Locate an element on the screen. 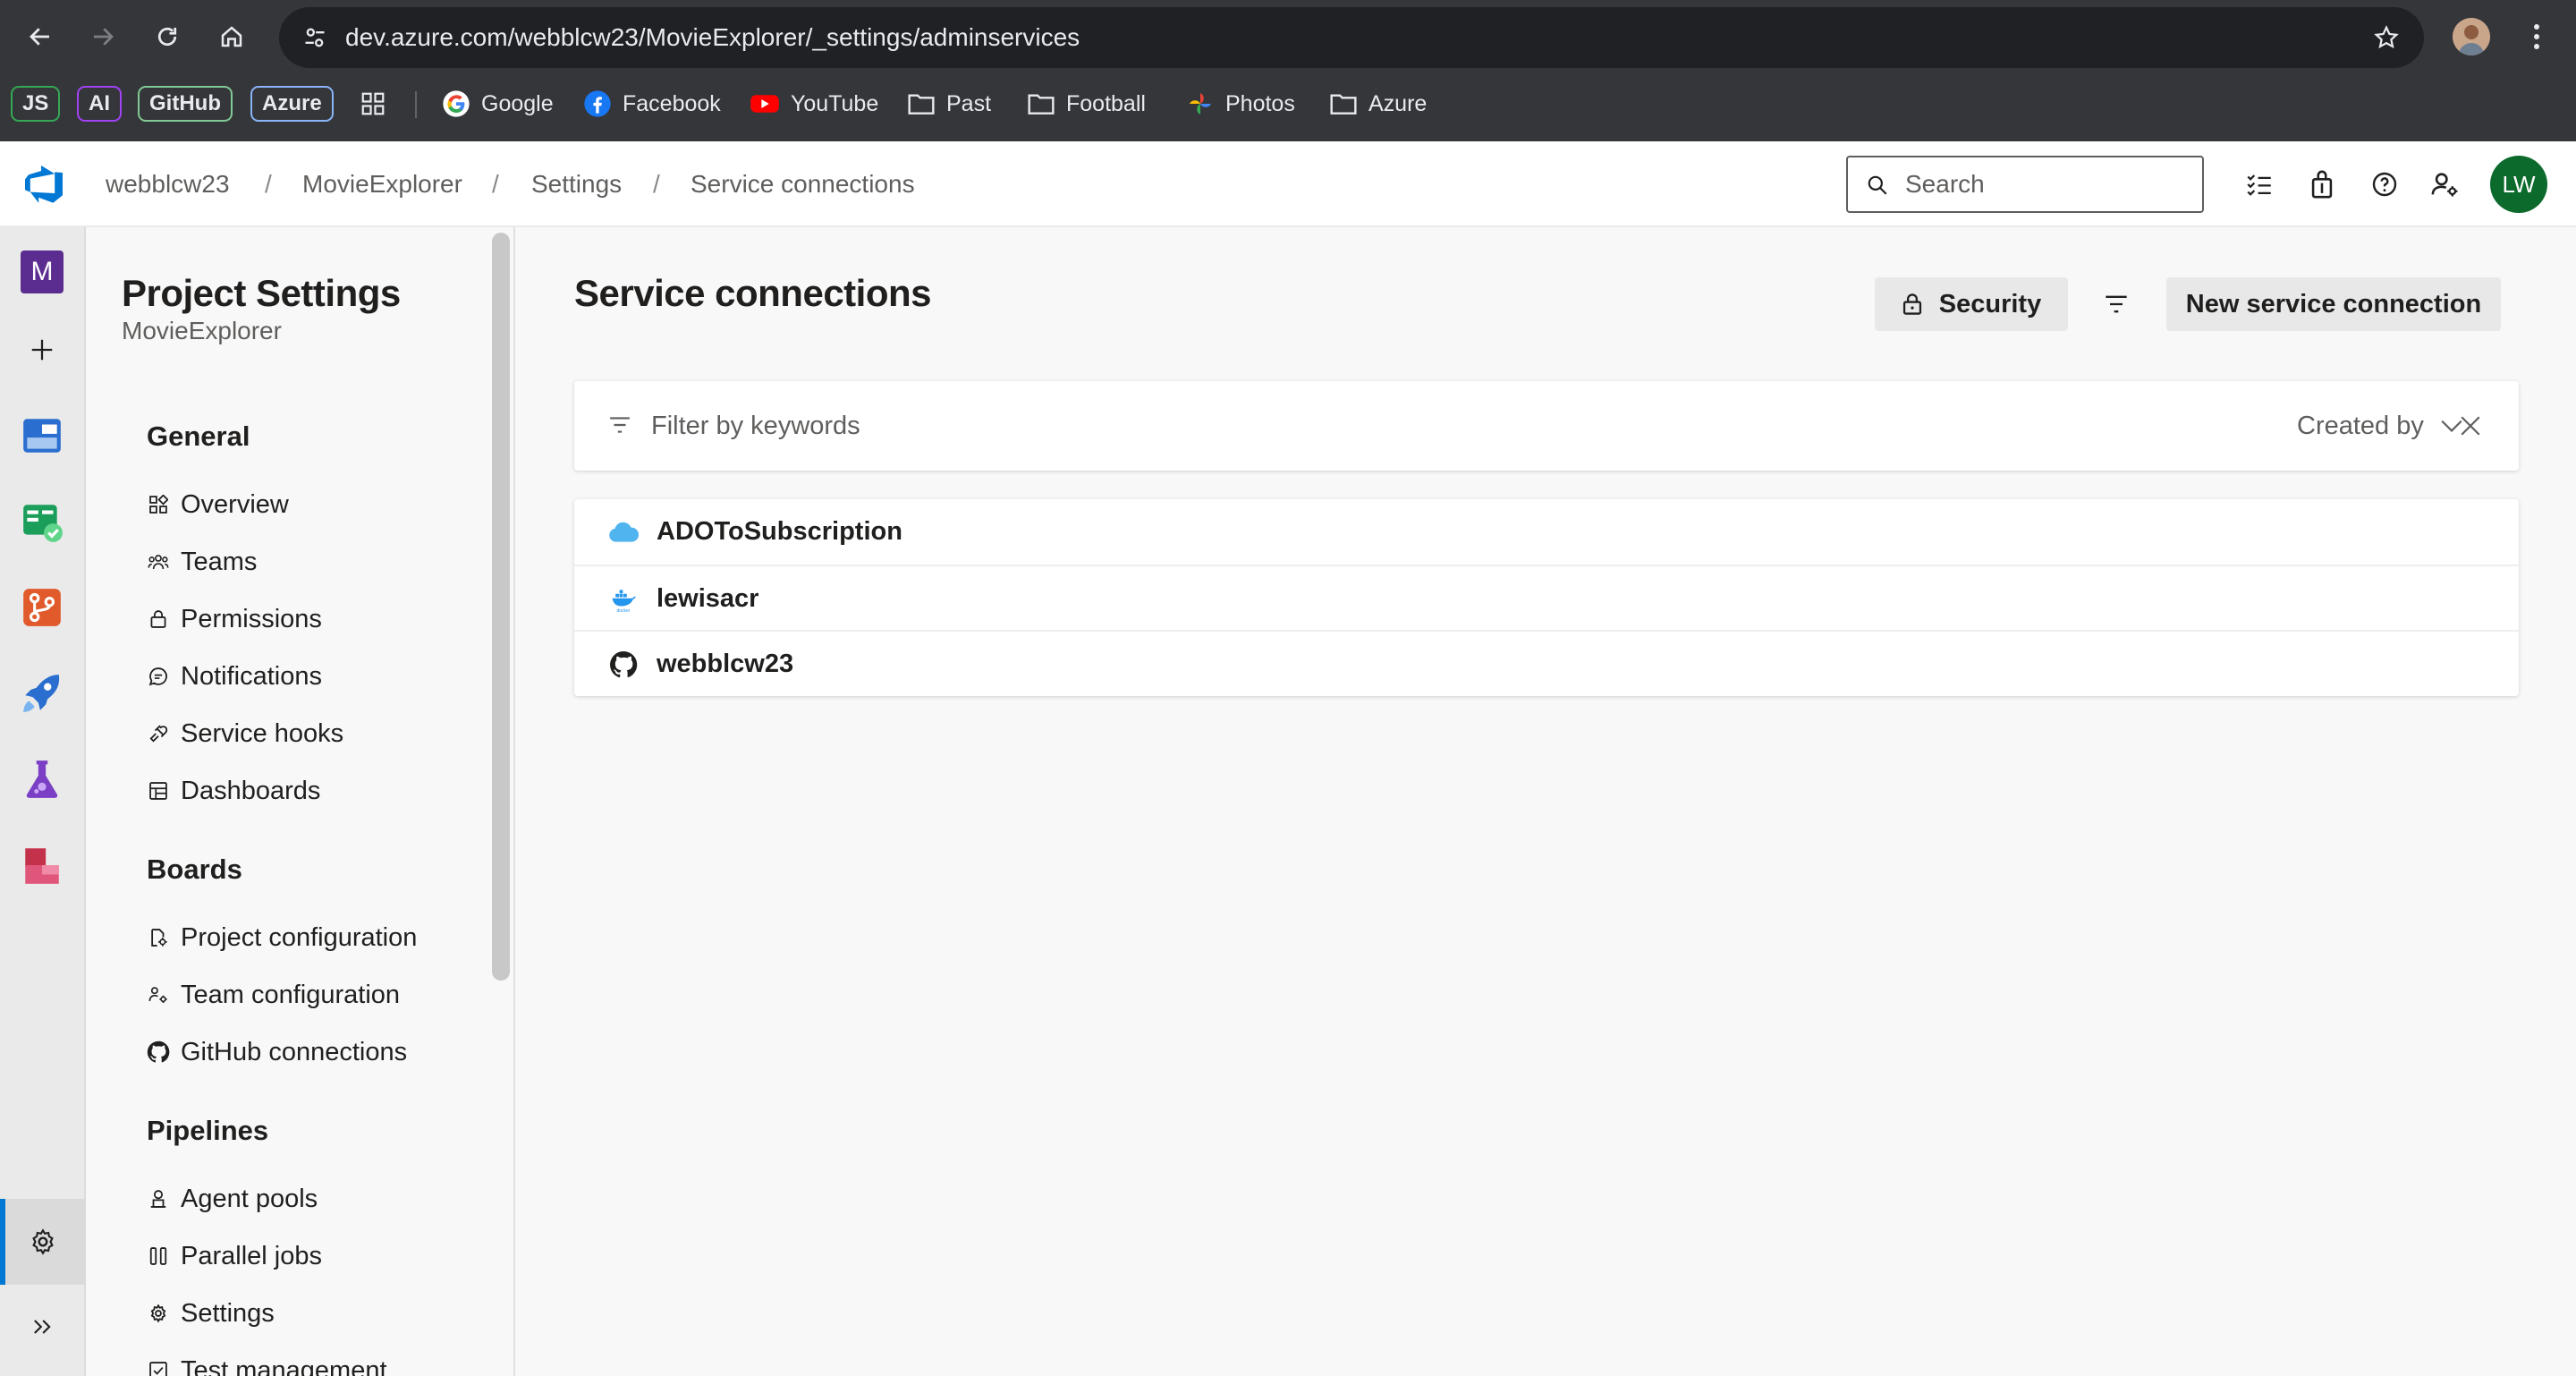 This screenshot has height=1376, width=2576. nav-item-service-hooks: Service hooks is located at coordinates (245, 733).